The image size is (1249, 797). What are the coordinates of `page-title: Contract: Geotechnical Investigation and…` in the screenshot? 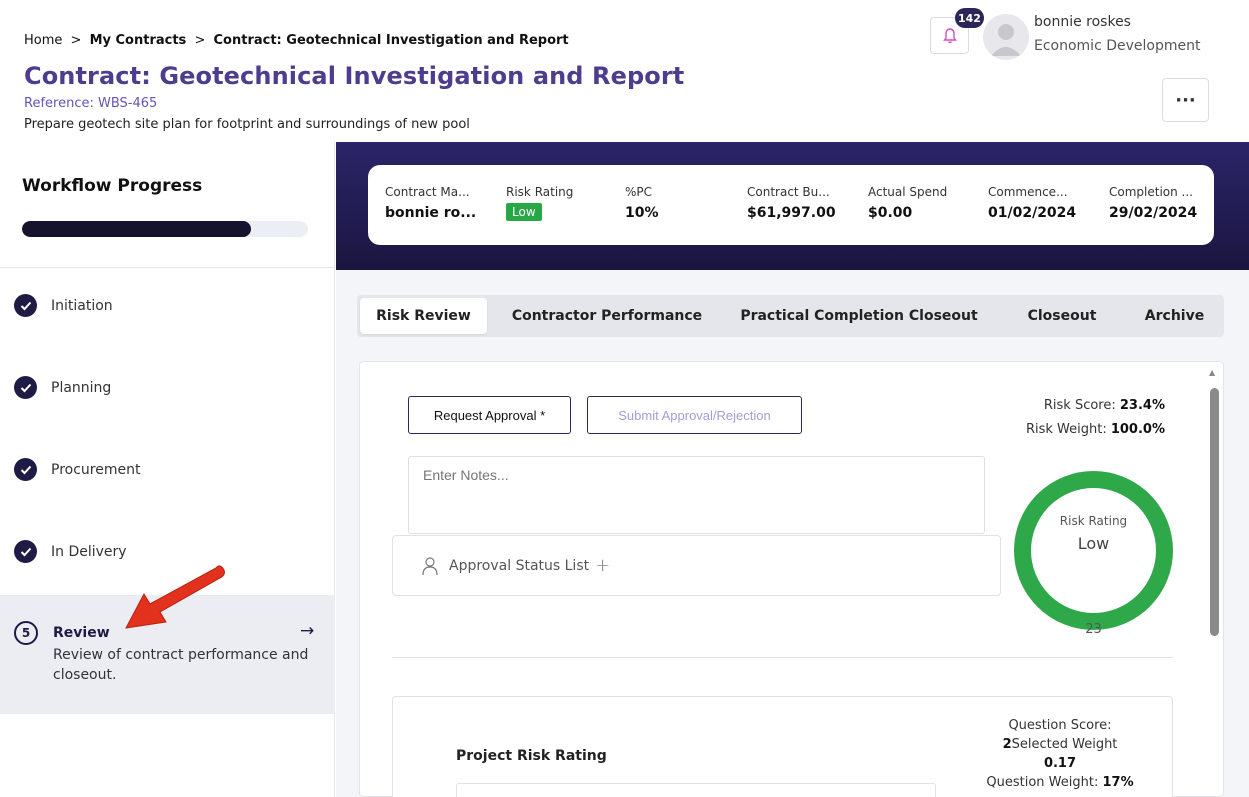 It's located at (354, 76).